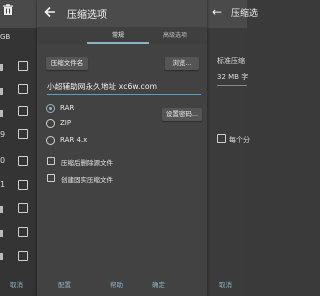 The height and width of the screenshot is (296, 320). Describe the element at coordinates (50, 123) in the screenshot. I see `format-zip-radio` at that location.